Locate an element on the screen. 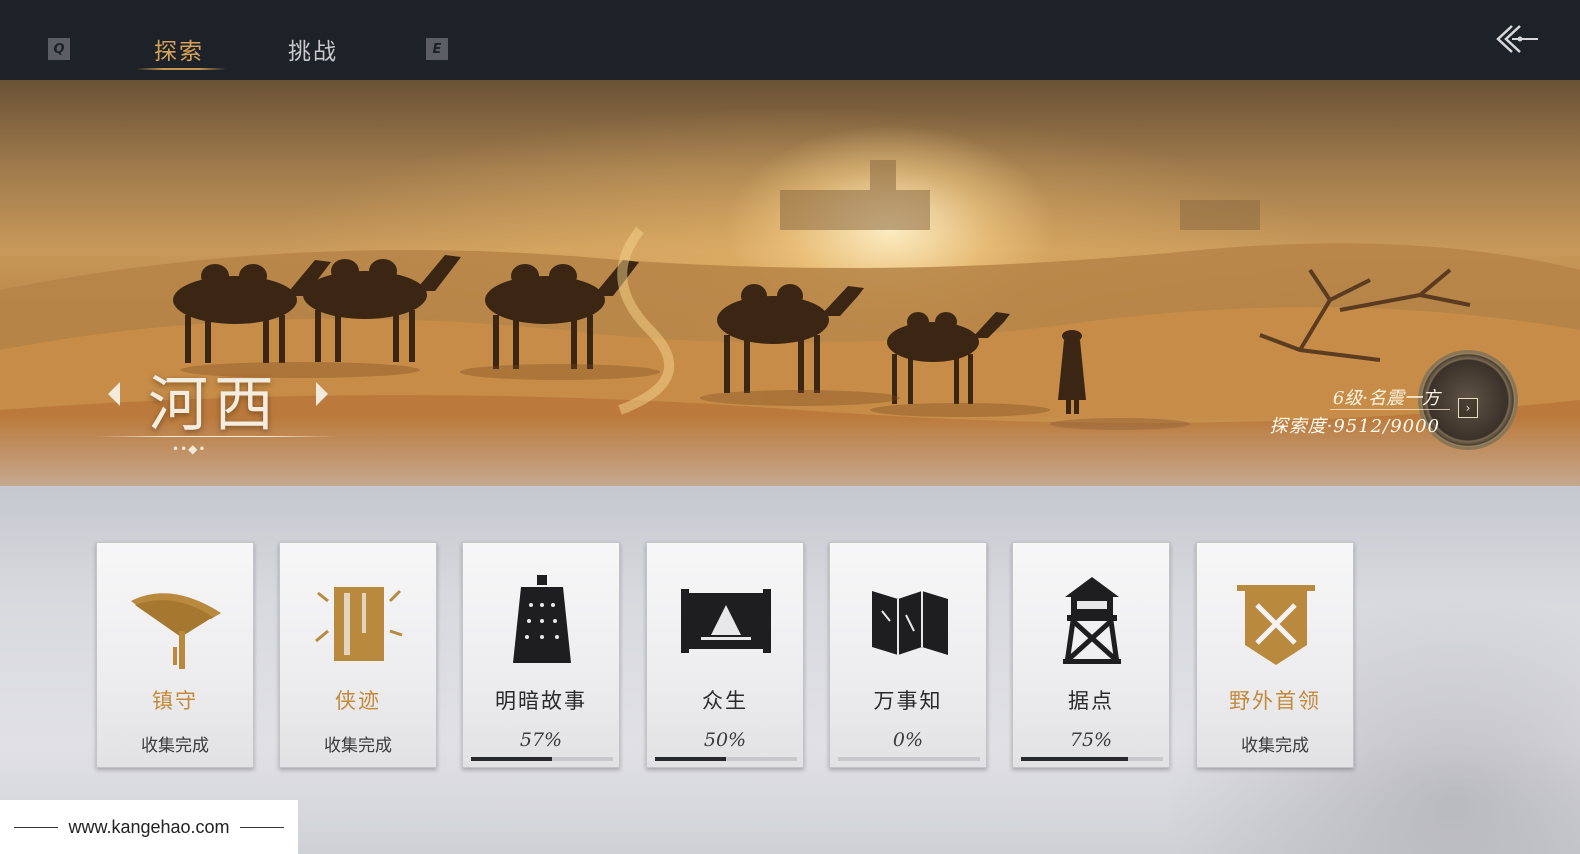 Image resolution: width=1580 pixels, height=854 pixels. scroll-painting-icon is located at coordinates (726, 621).